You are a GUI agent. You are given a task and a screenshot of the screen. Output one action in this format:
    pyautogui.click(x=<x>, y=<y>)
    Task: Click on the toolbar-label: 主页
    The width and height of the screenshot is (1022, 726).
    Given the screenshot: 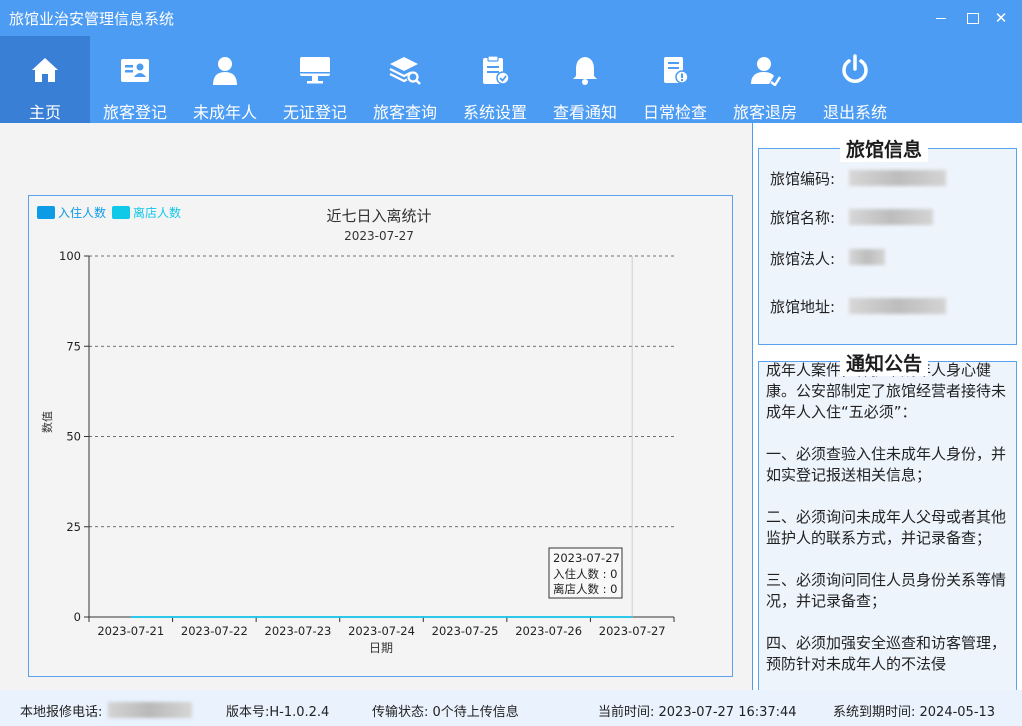 What is the action you would take?
    pyautogui.click(x=44, y=112)
    